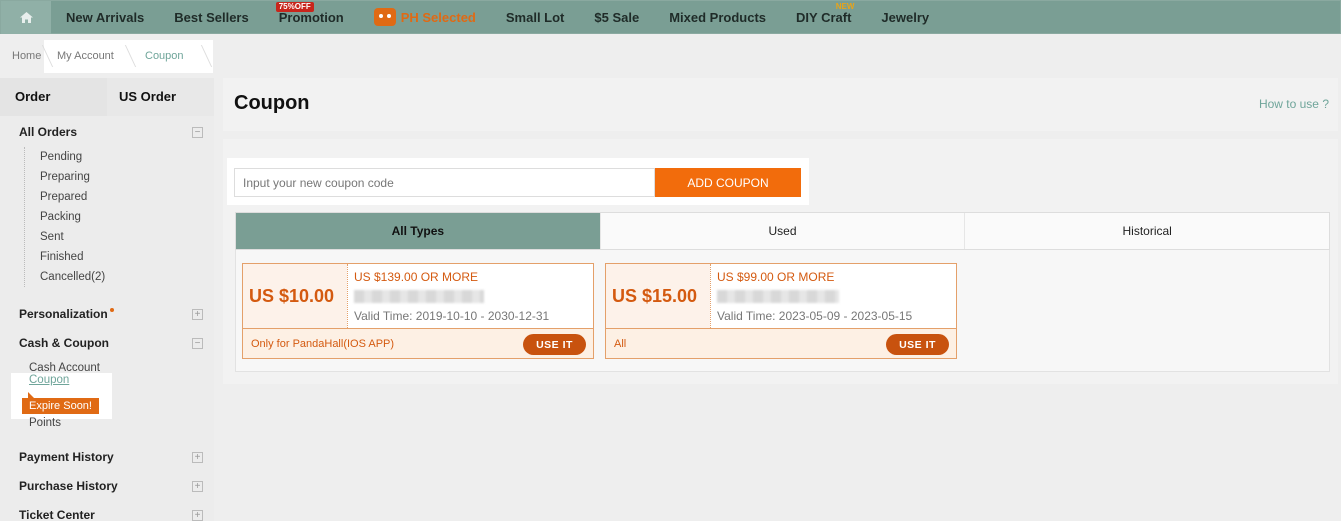  Describe the element at coordinates (45, 423) in the screenshot. I see `sidebar-item-points: Points` at that location.